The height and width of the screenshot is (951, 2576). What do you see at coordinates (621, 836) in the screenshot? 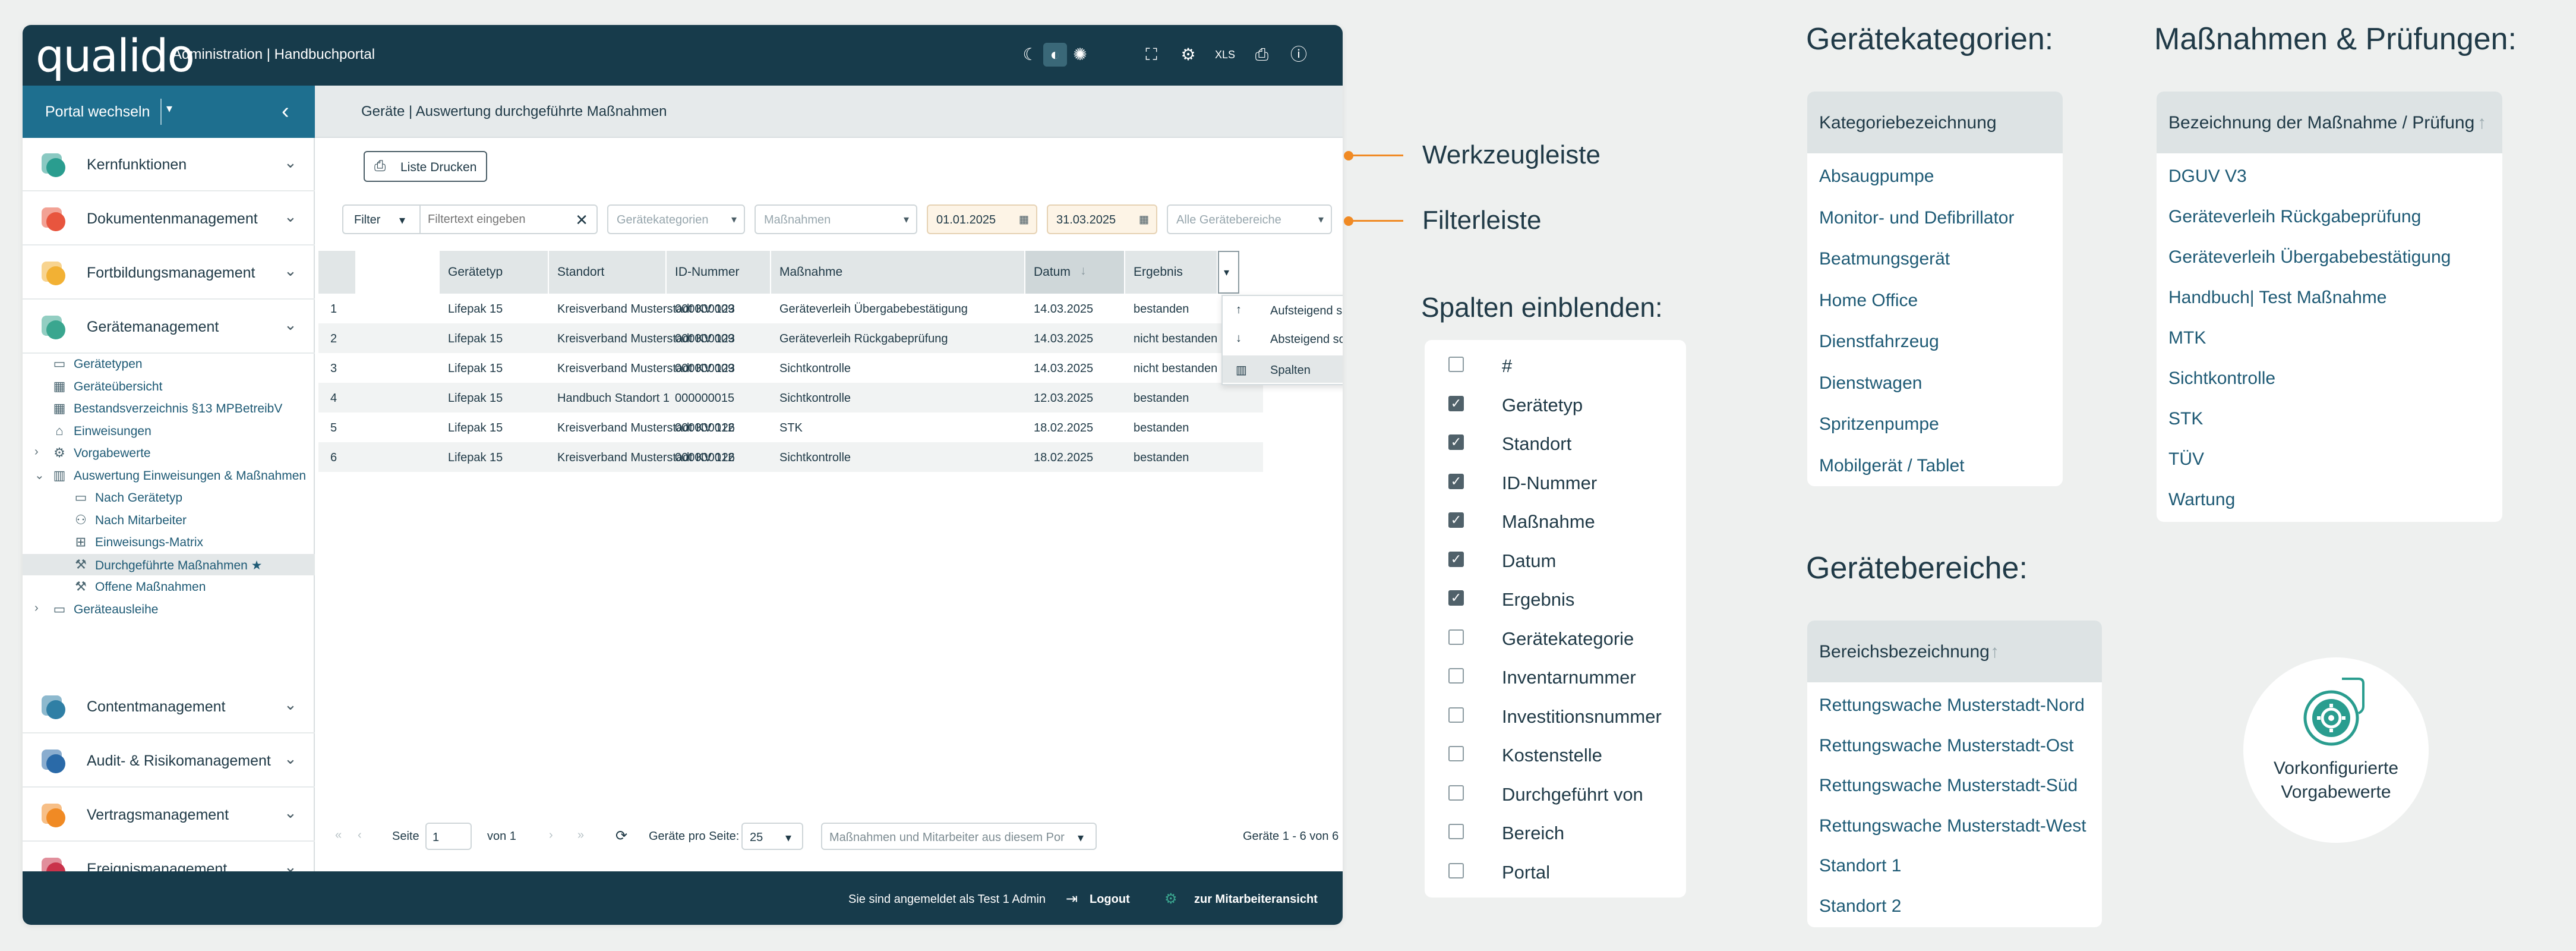
I see `refresh-icon: ⟳` at bounding box center [621, 836].